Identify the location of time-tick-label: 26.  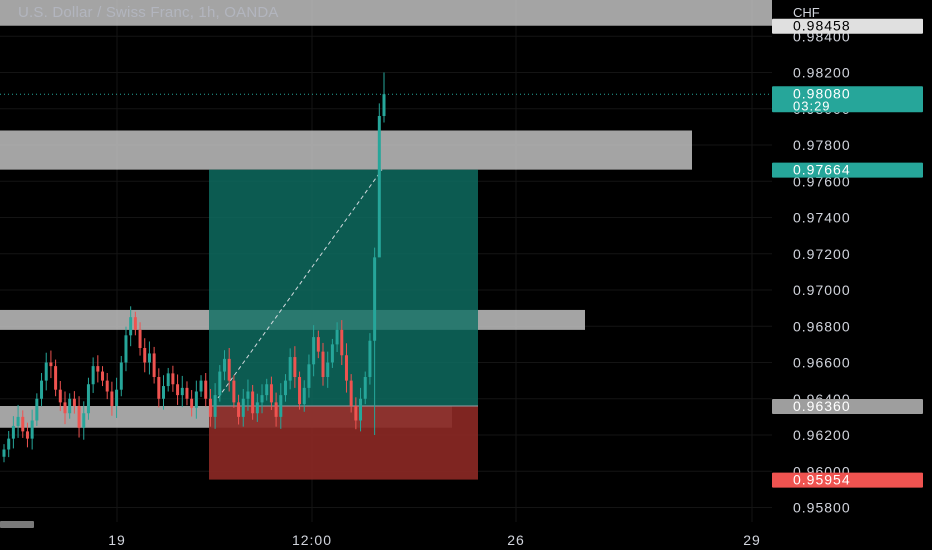
(516, 540).